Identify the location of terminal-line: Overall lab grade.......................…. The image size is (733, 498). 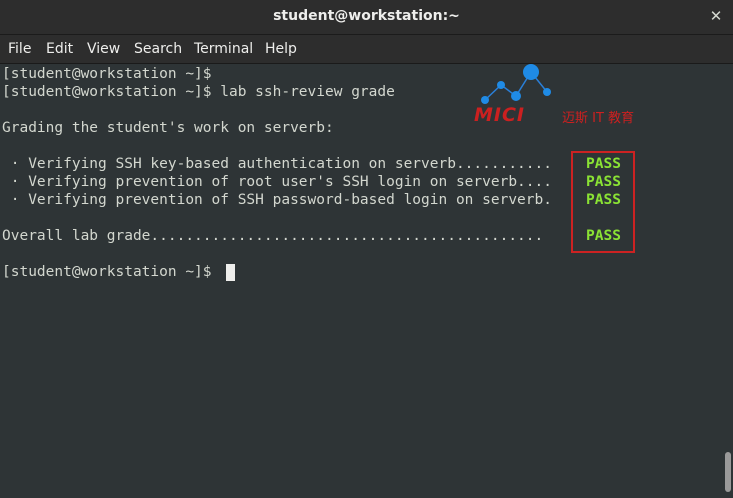
(273, 236).